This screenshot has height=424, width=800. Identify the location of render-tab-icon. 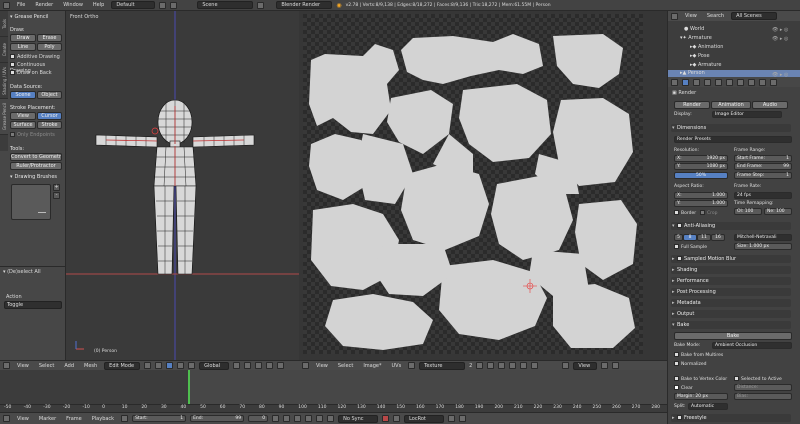
(685, 82).